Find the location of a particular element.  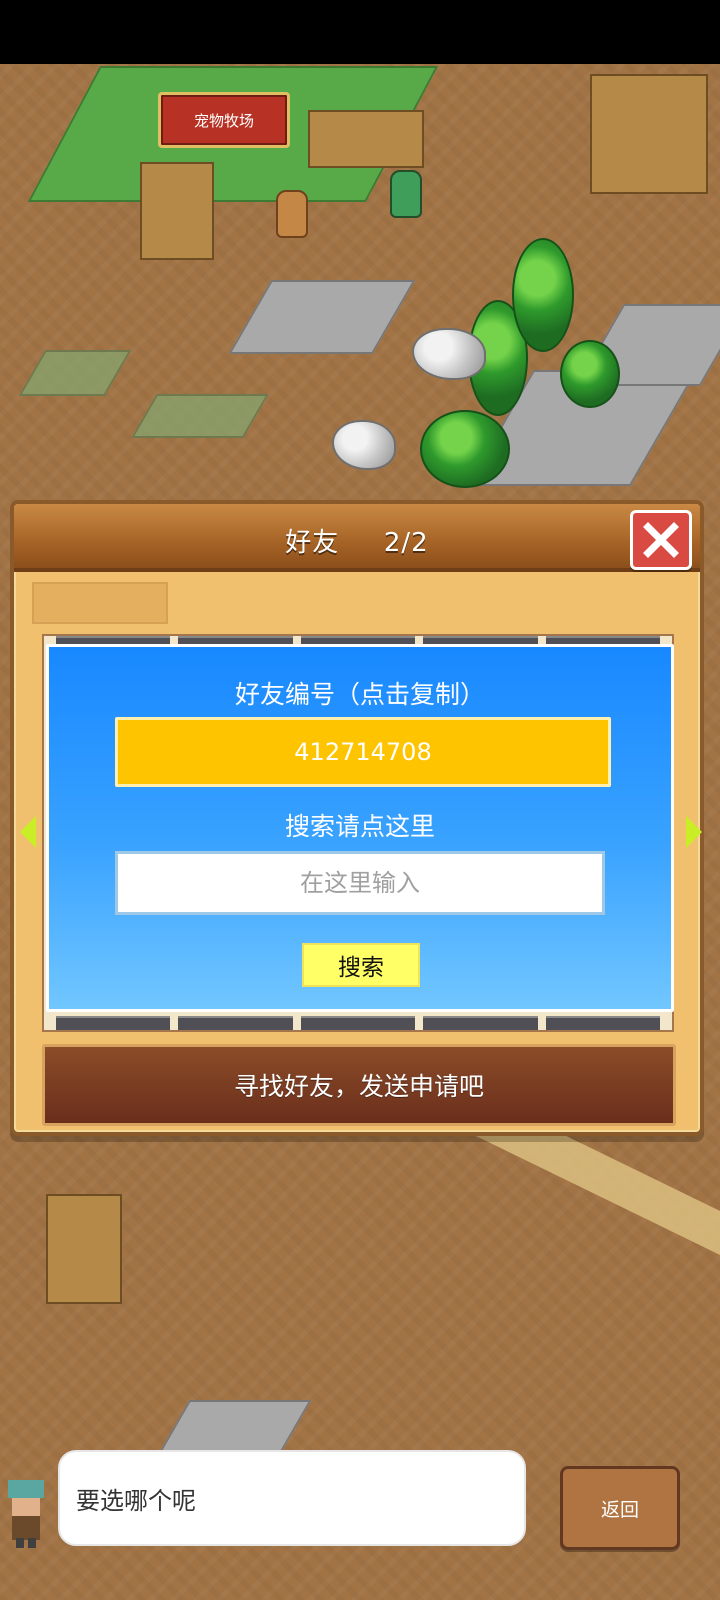

tab-strip is located at coordinates (100, 603).